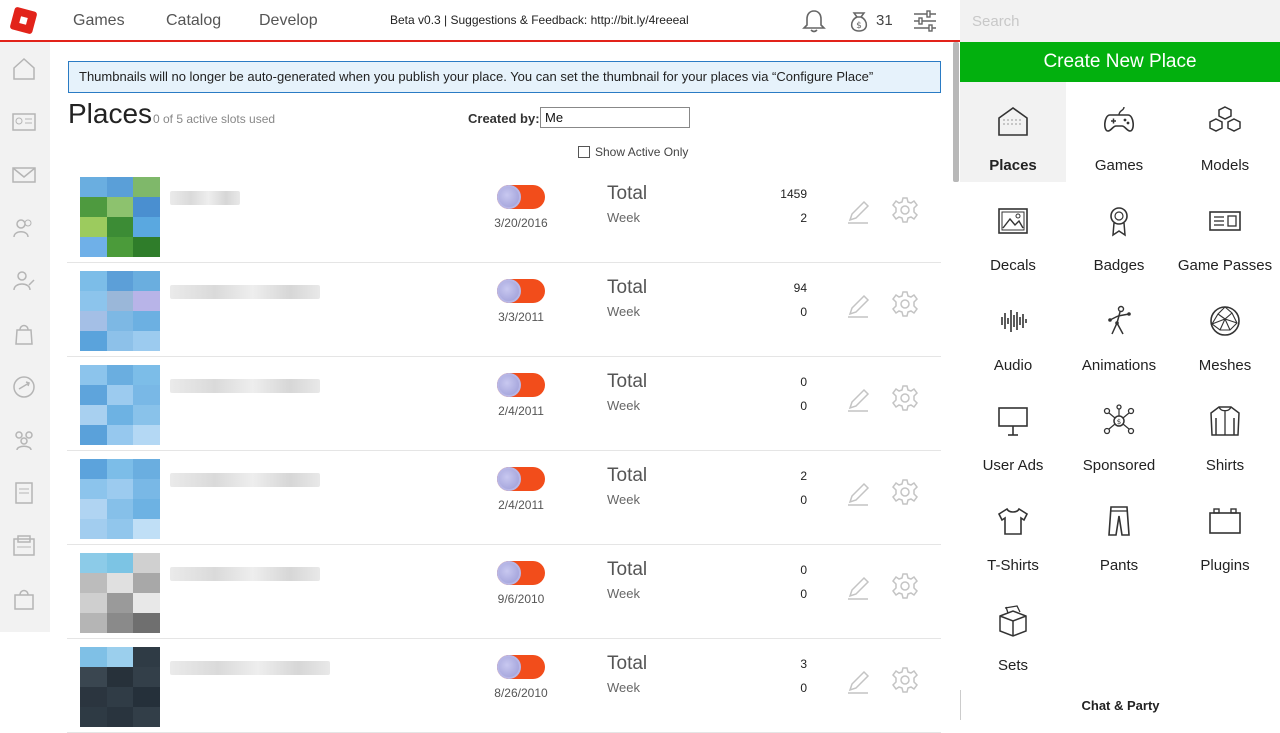 This screenshot has height=733, width=1280. I want to click on tile-games: Games, so click(1119, 132).